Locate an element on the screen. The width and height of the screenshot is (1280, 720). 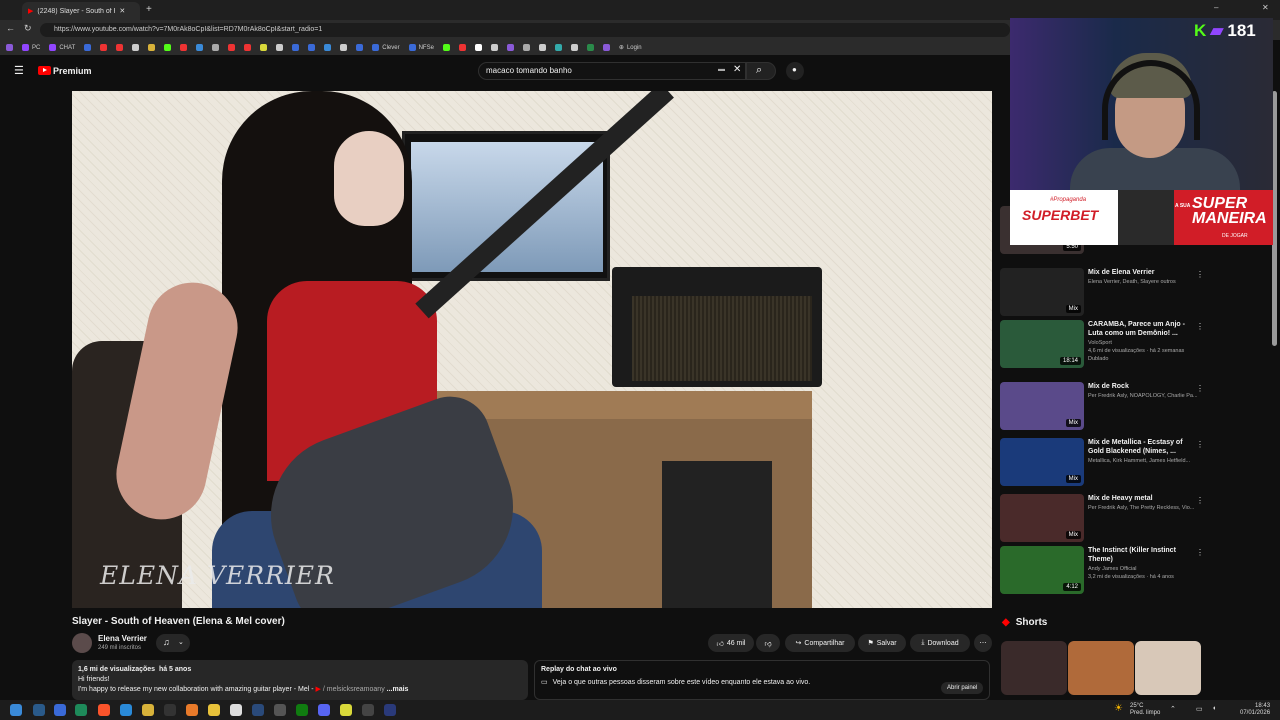
reload-icon: ↻ is located at coordinates (28, 28).